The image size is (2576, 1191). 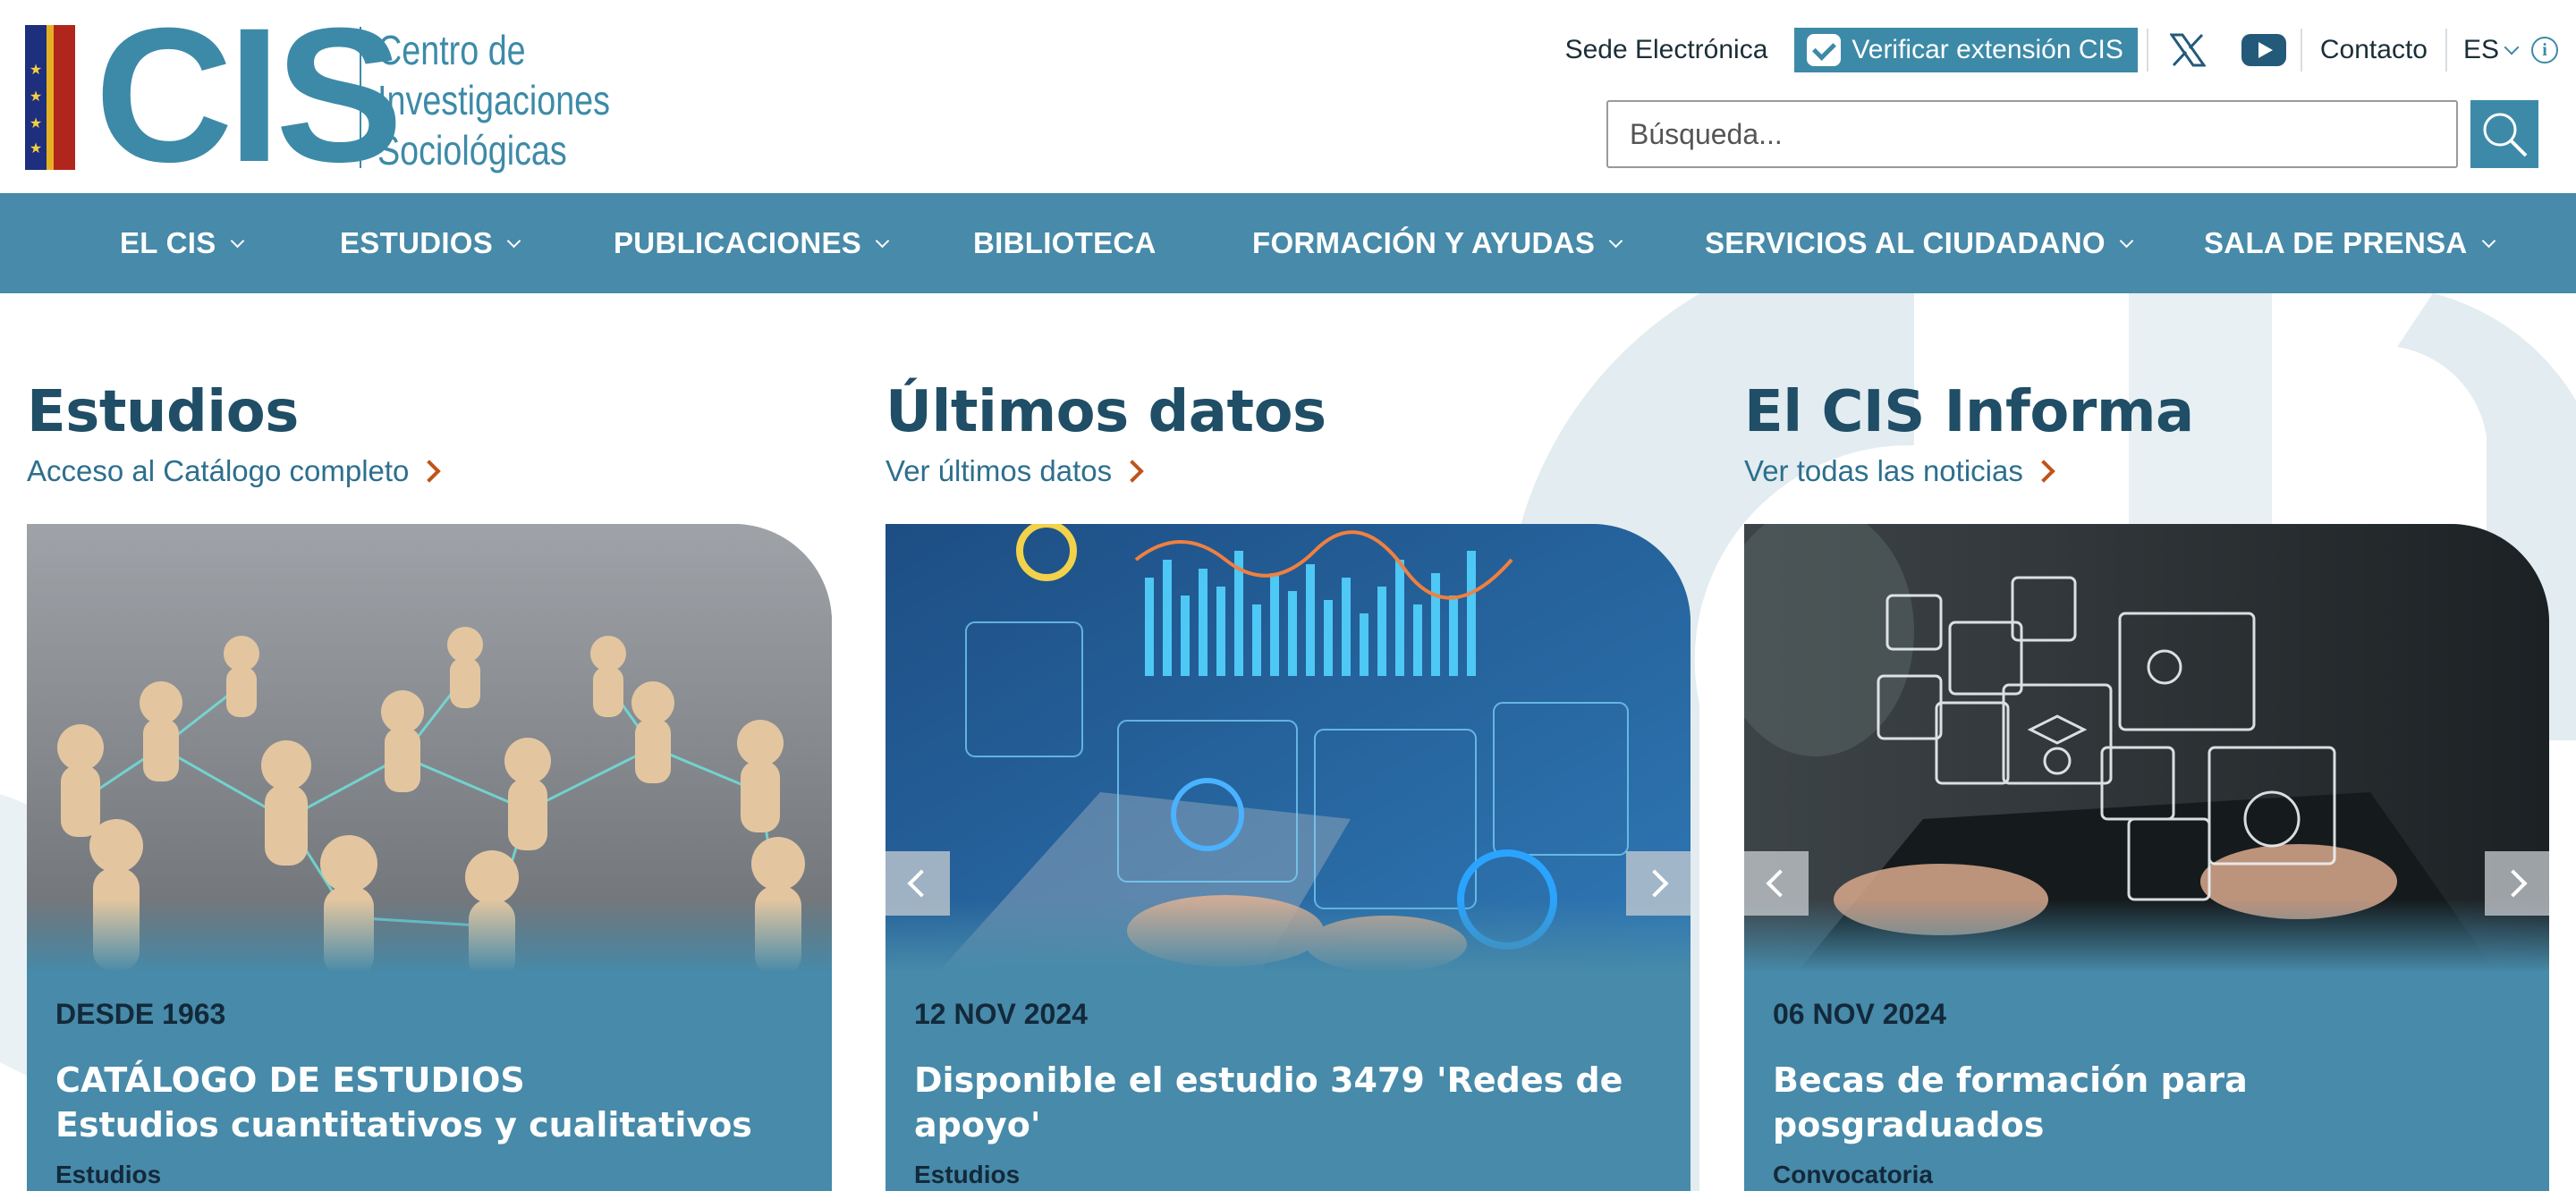 I want to click on x-twitter-icon, so click(x=2188, y=50).